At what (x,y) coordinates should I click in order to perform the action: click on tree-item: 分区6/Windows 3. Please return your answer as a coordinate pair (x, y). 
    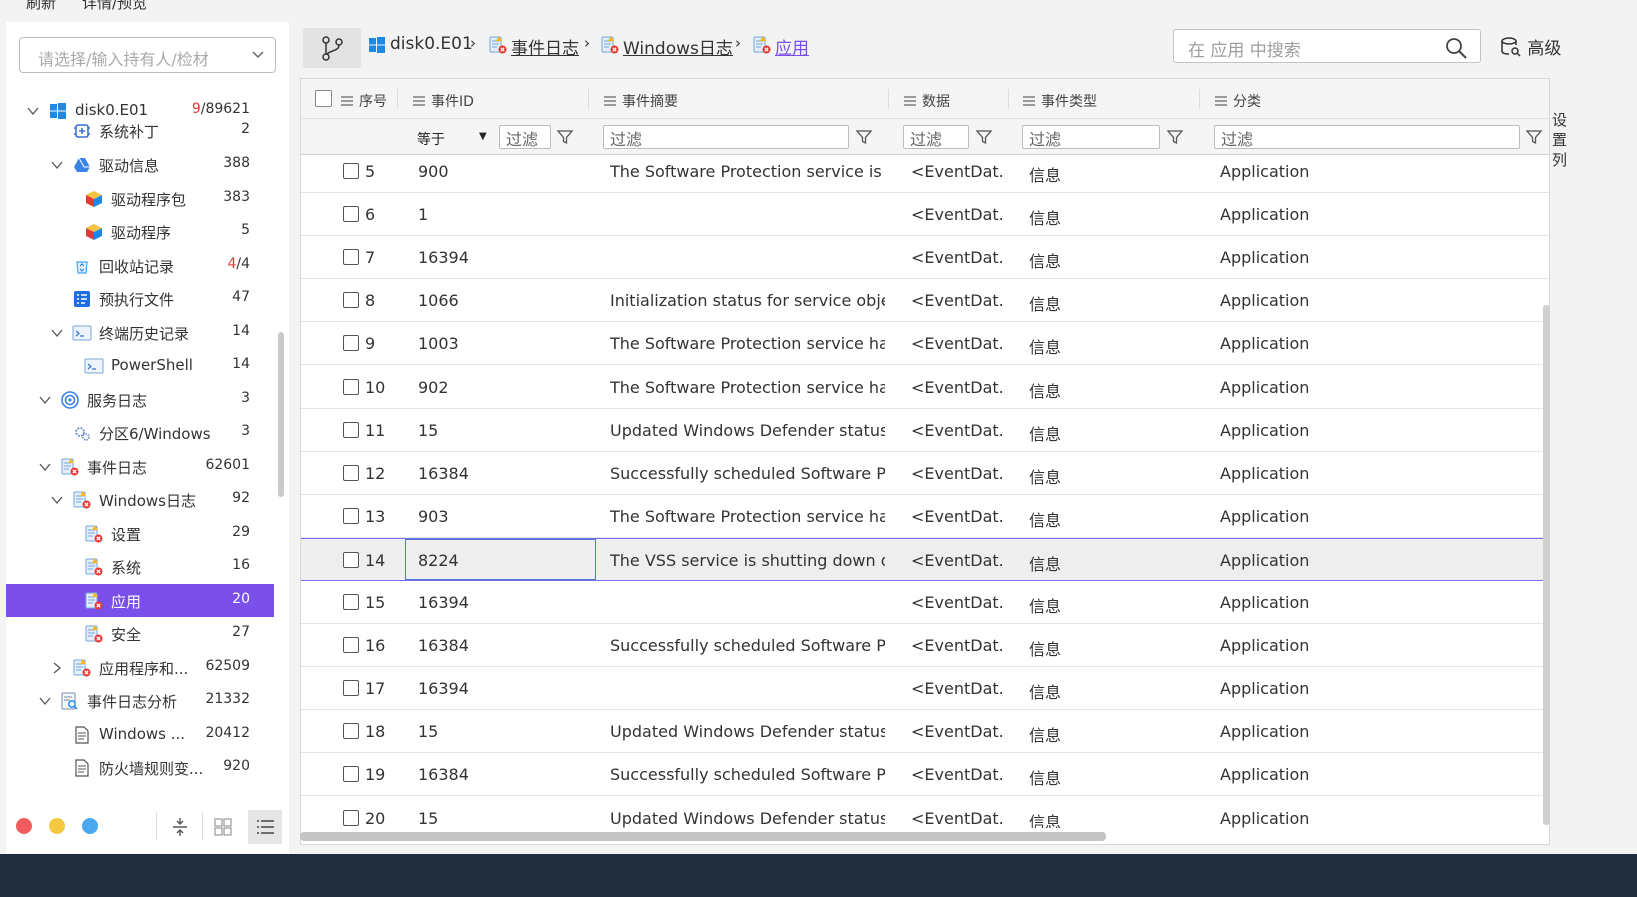
    Looking at the image, I should click on (140, 432).